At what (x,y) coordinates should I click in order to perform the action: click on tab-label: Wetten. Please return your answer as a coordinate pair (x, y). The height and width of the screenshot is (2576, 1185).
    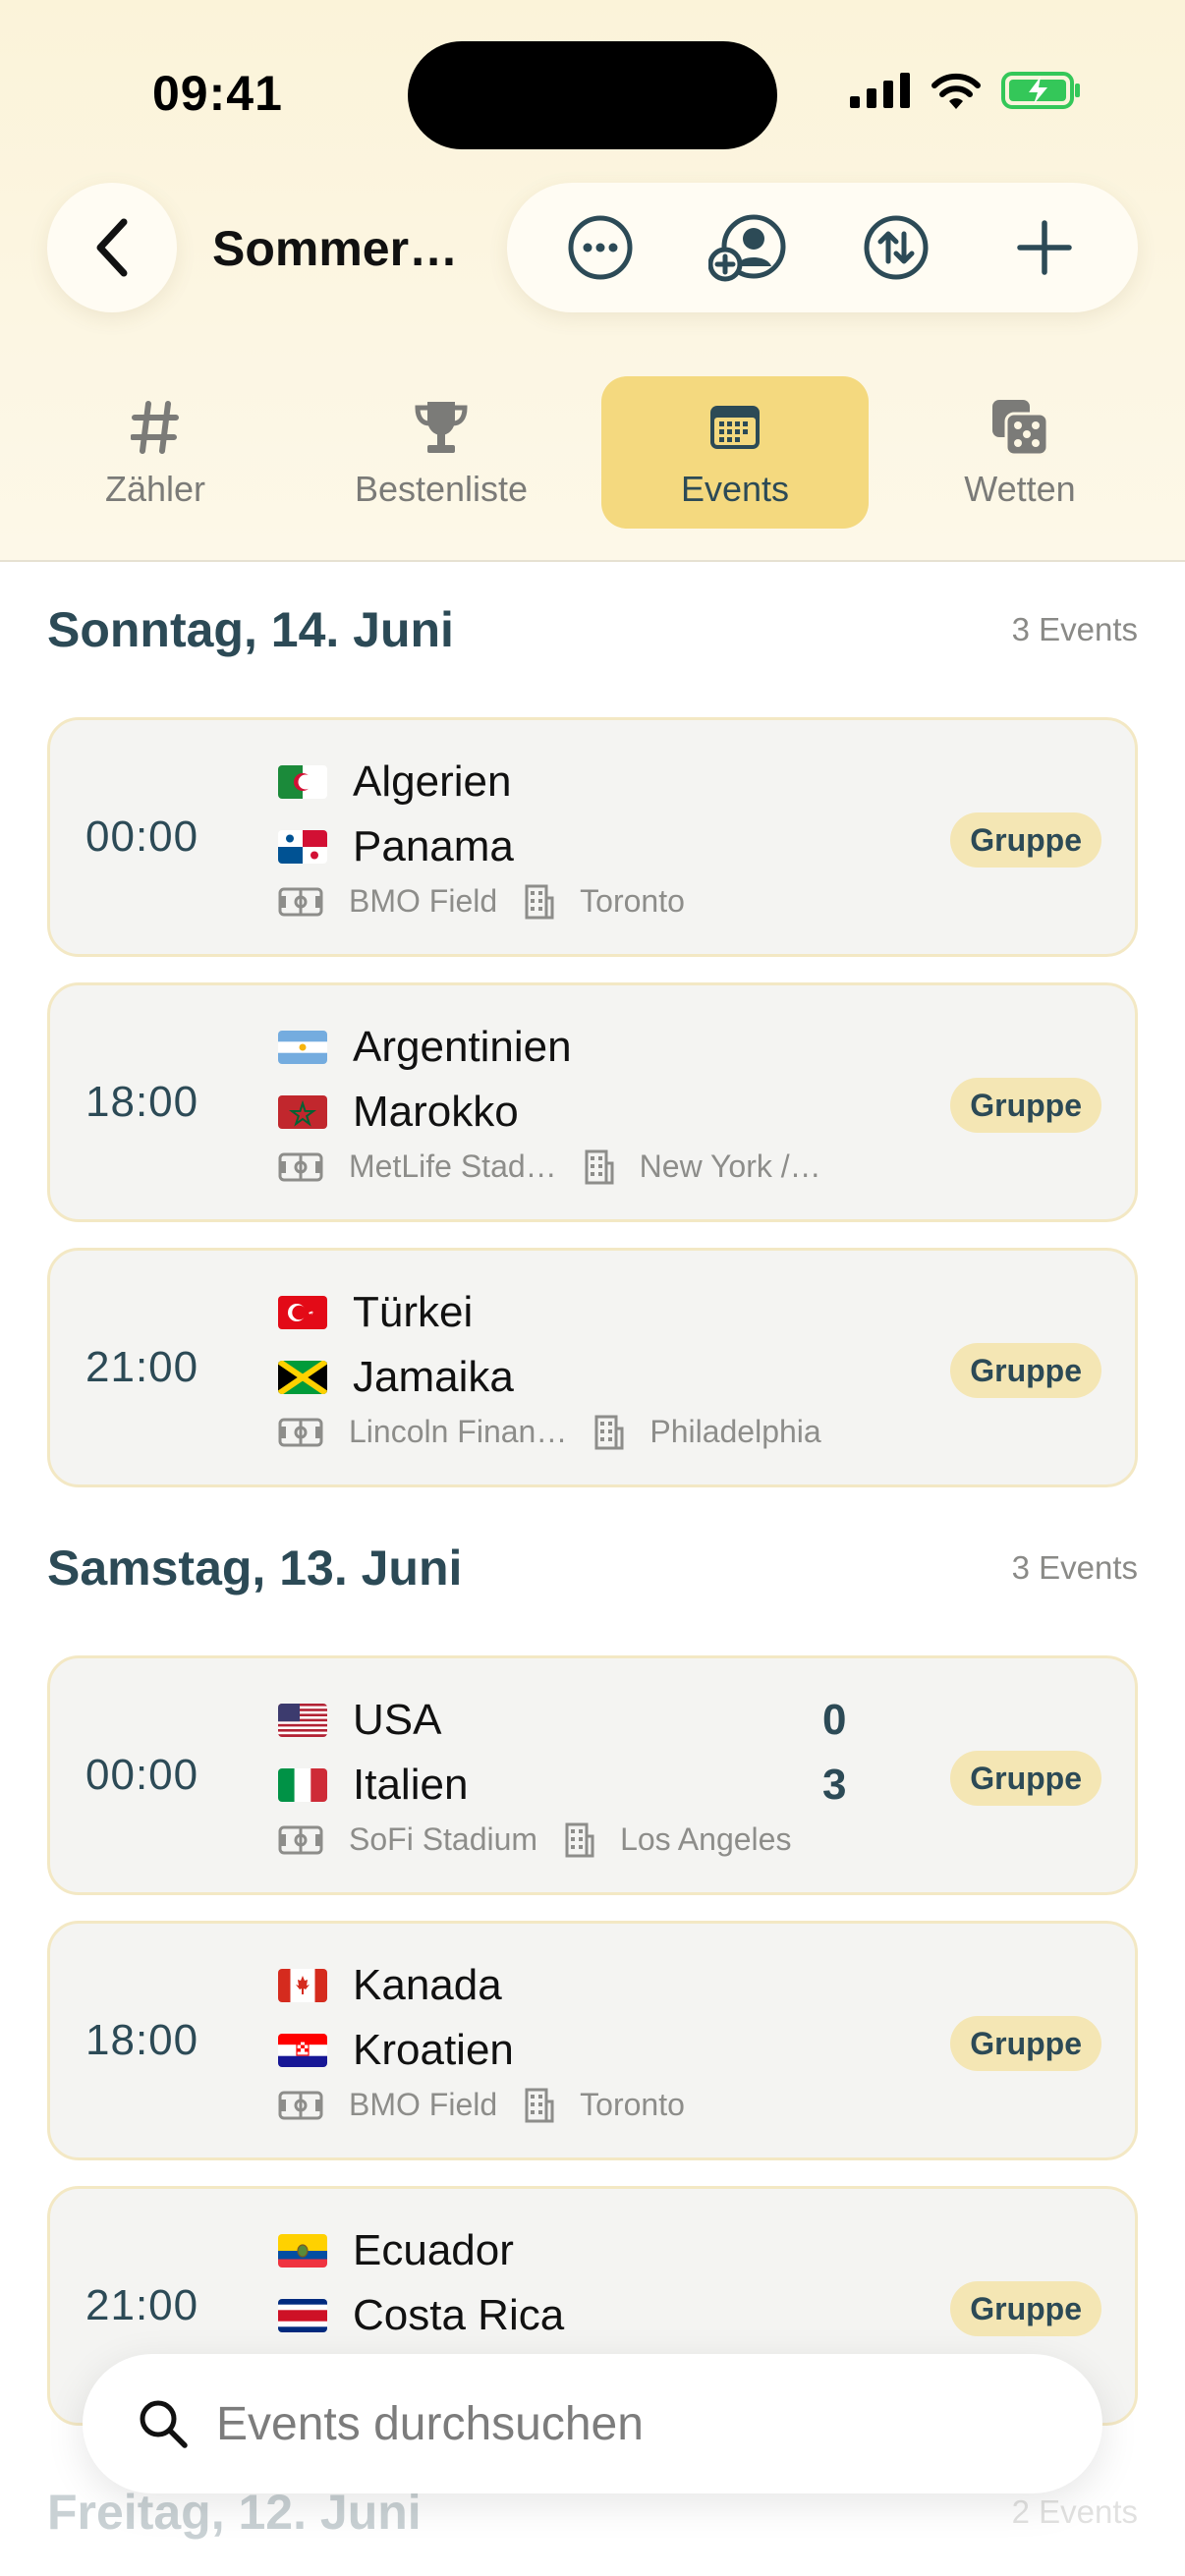
    Looking at the image, I should click on (1020, 488).